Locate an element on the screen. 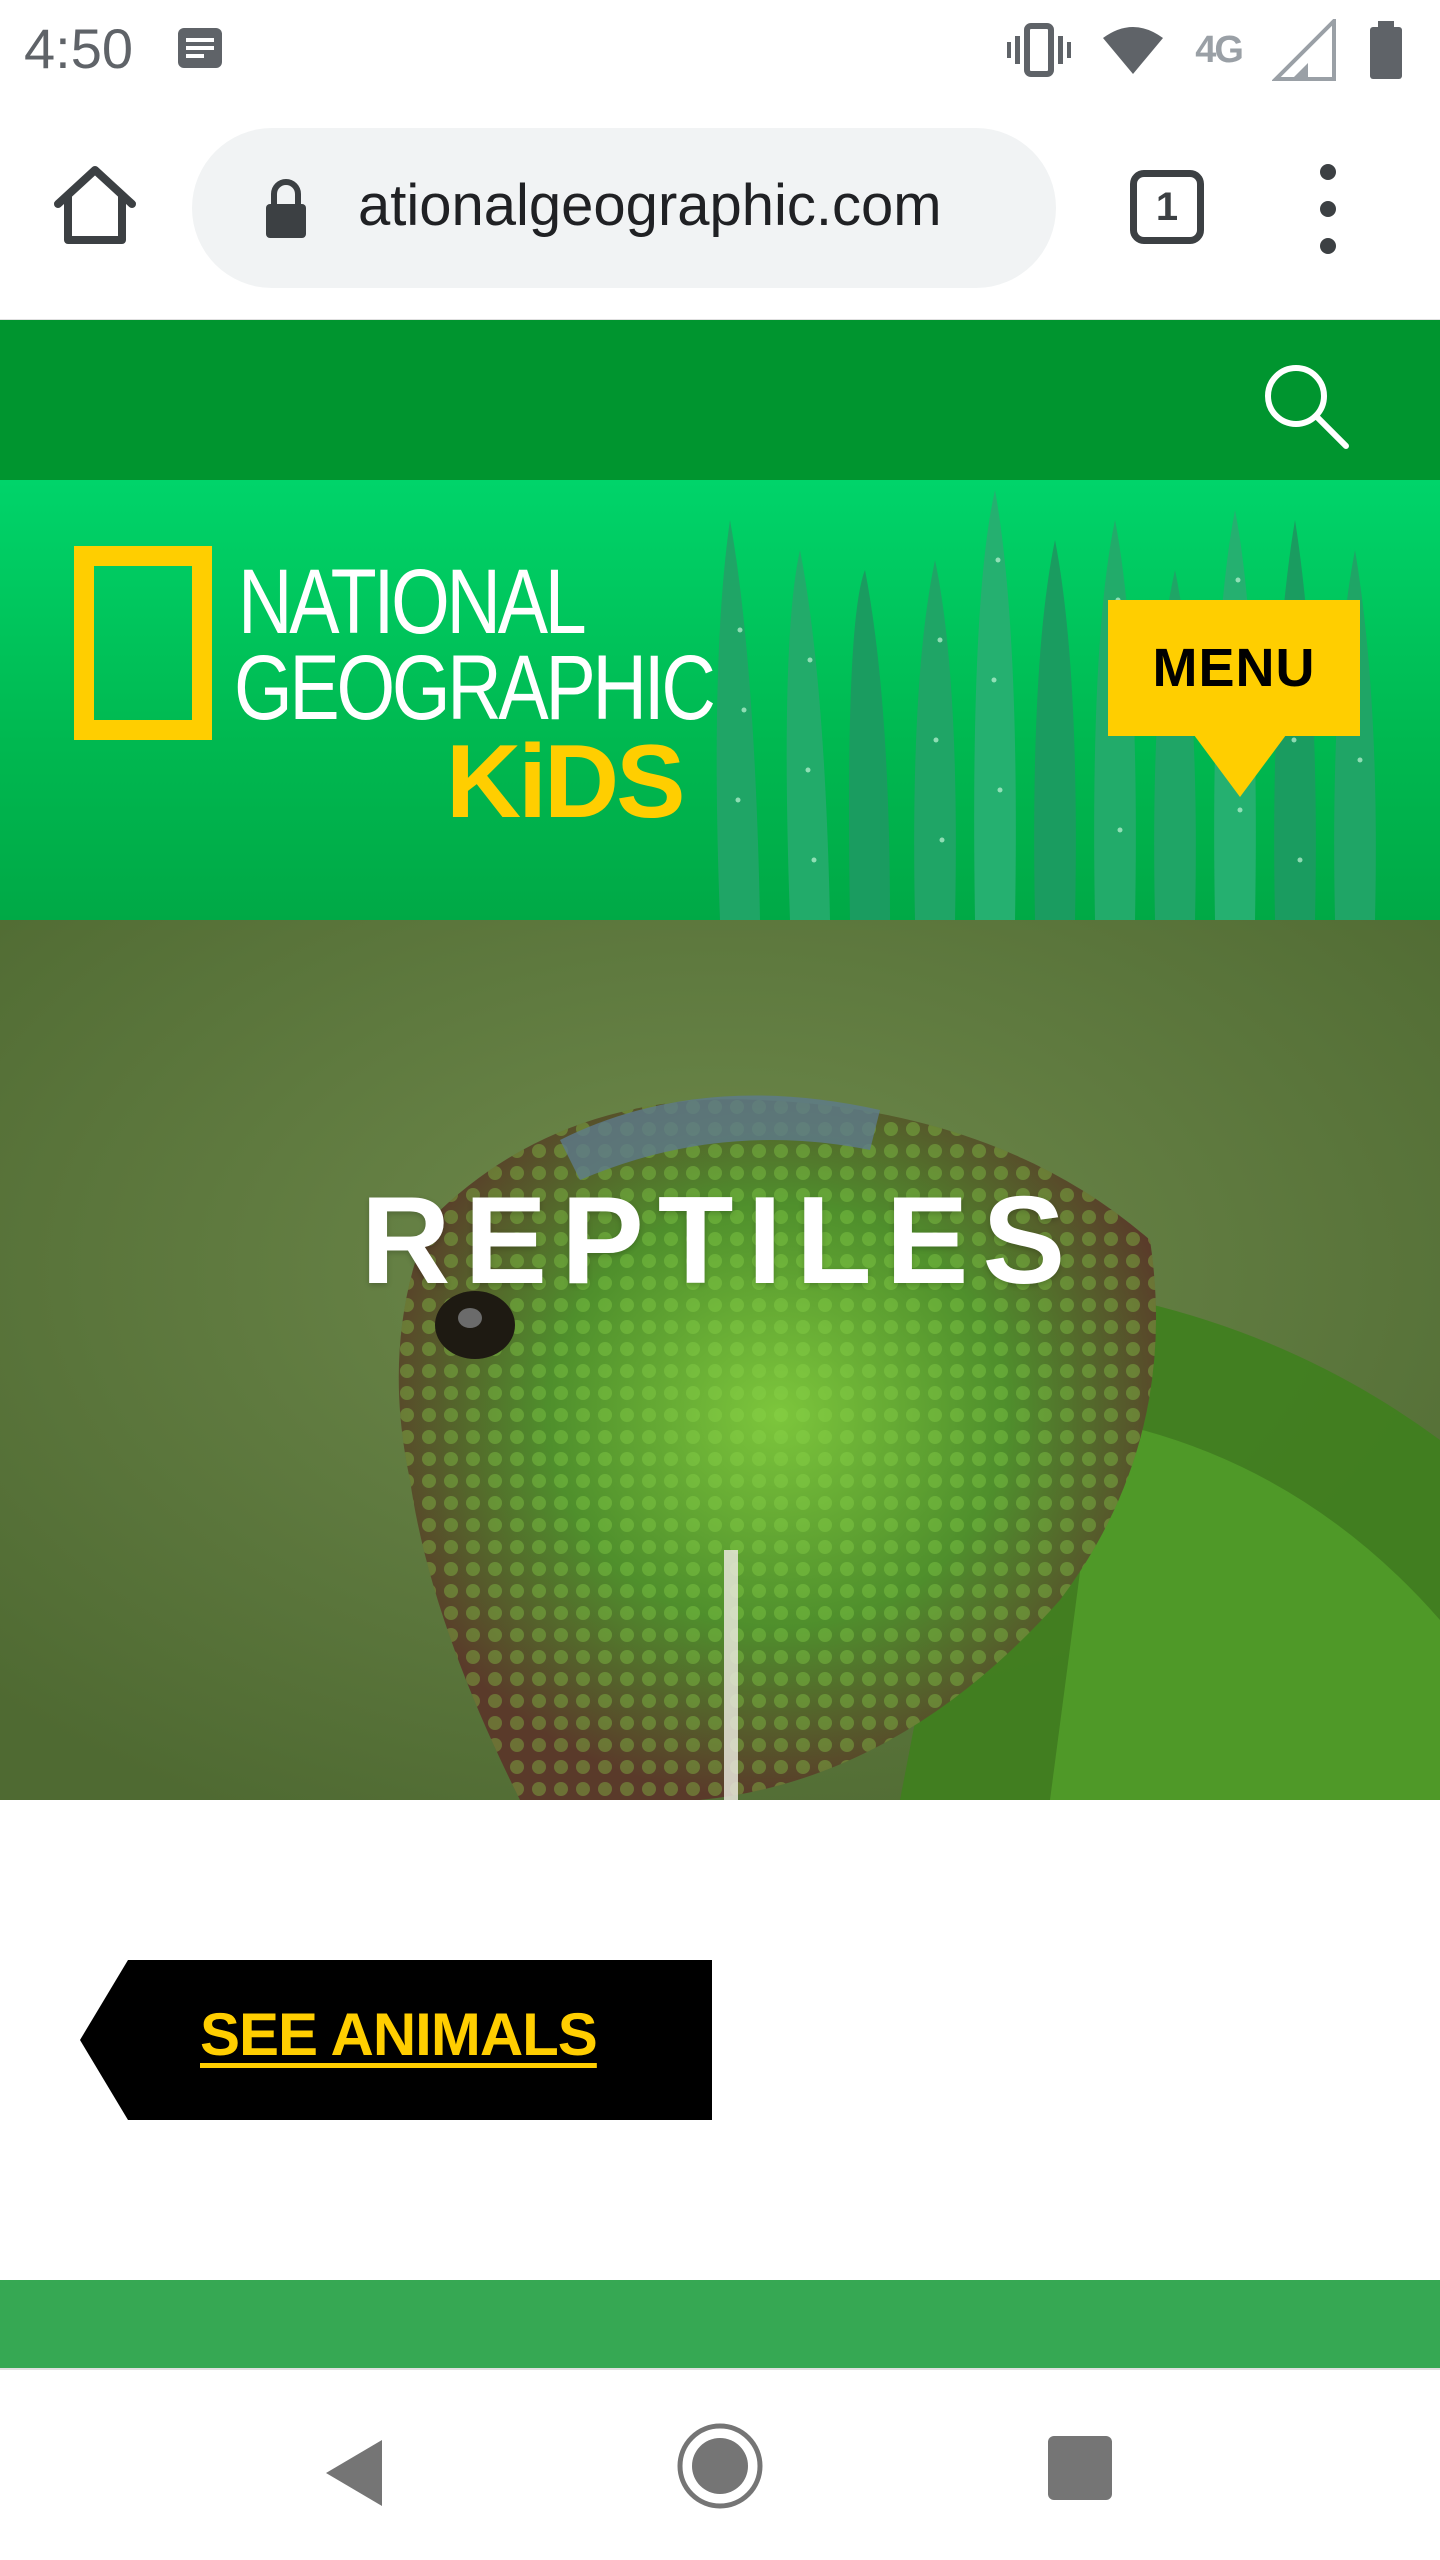 This screenshot has height=2560, width=1440. url-text: ationalgeographic.com is located at coordinates (650, 205).